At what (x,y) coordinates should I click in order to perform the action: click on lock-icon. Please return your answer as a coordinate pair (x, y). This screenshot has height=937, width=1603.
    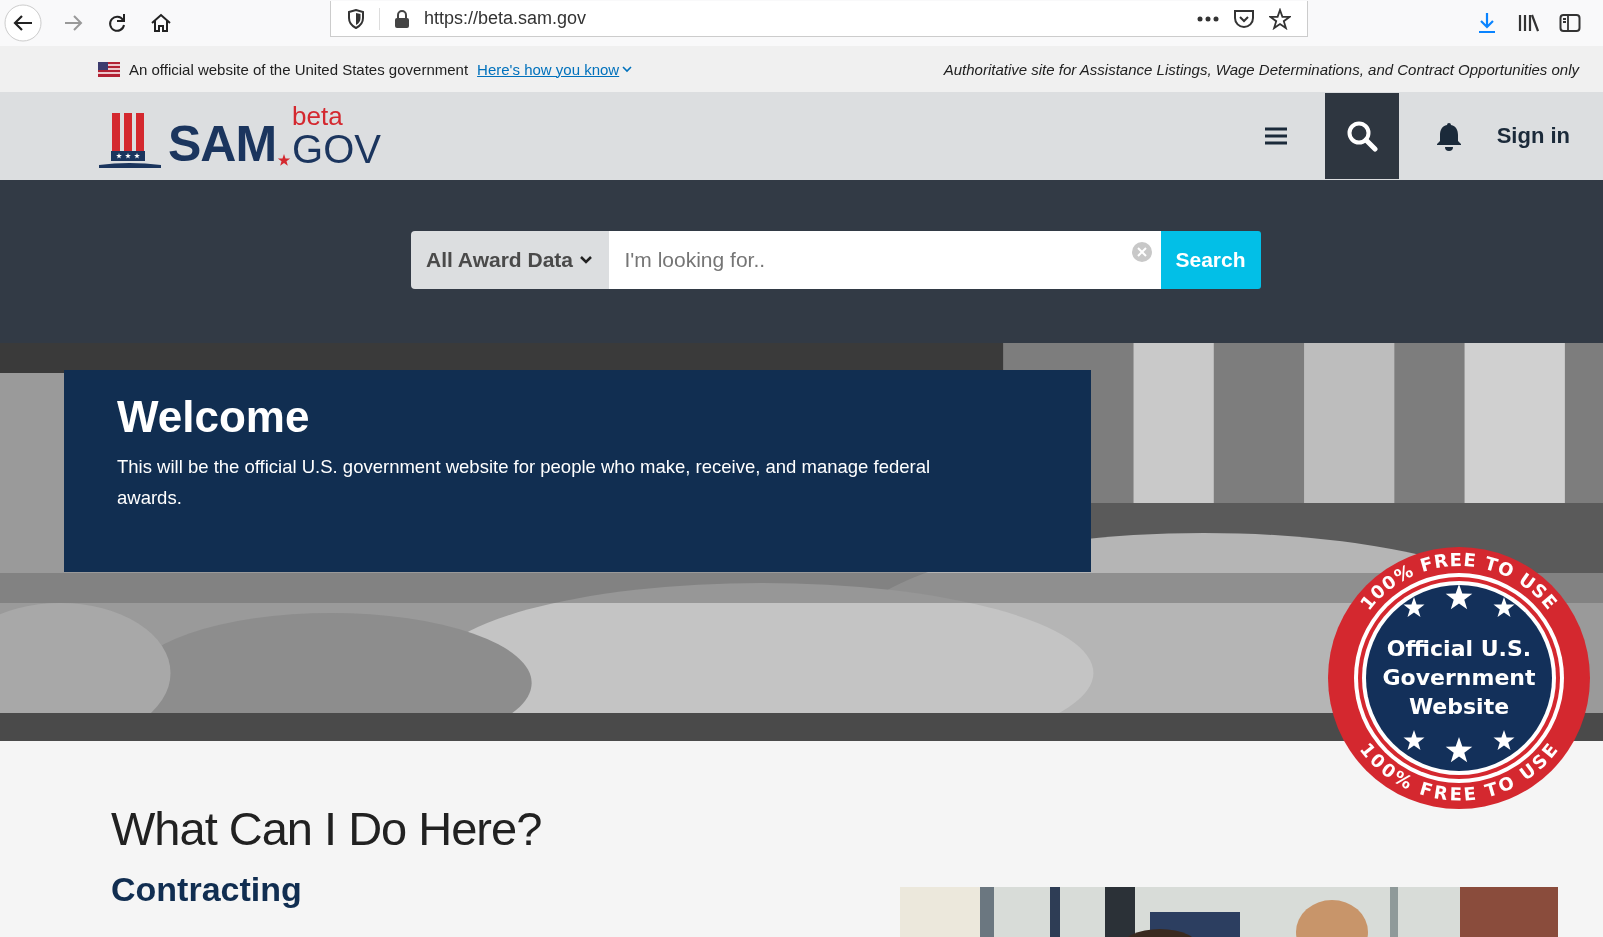
    Looking at the image, I should click on (402, 18).